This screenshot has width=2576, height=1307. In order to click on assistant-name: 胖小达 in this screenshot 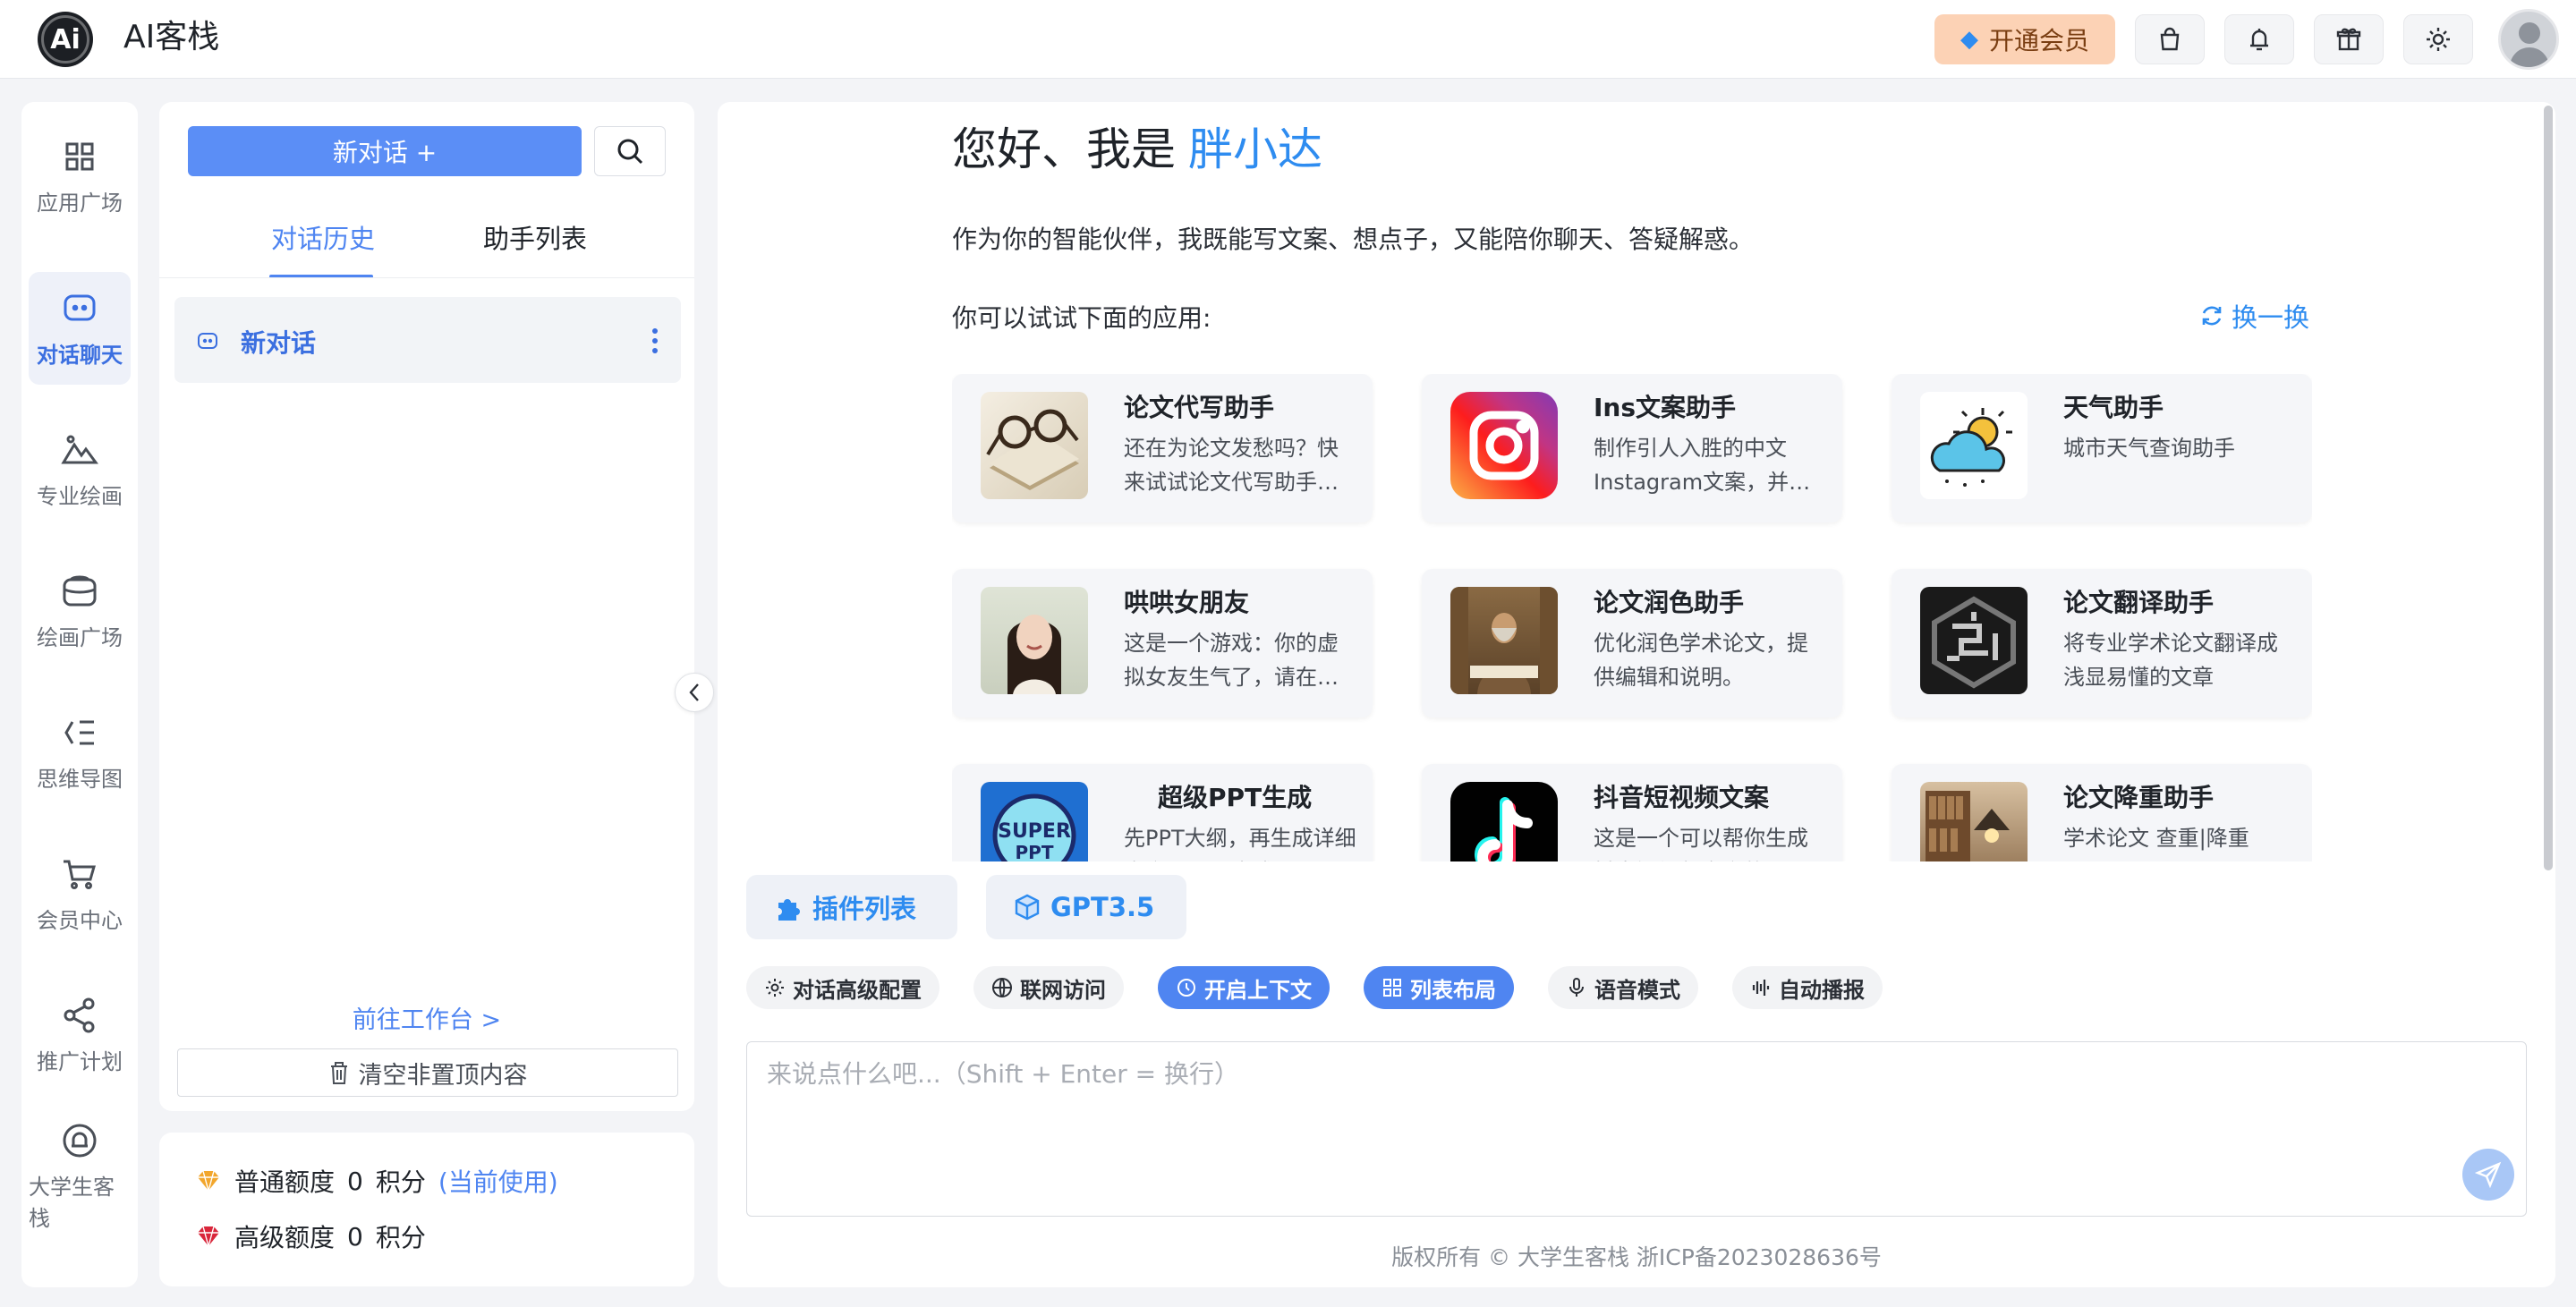, I will do `click(1255, 149)`.